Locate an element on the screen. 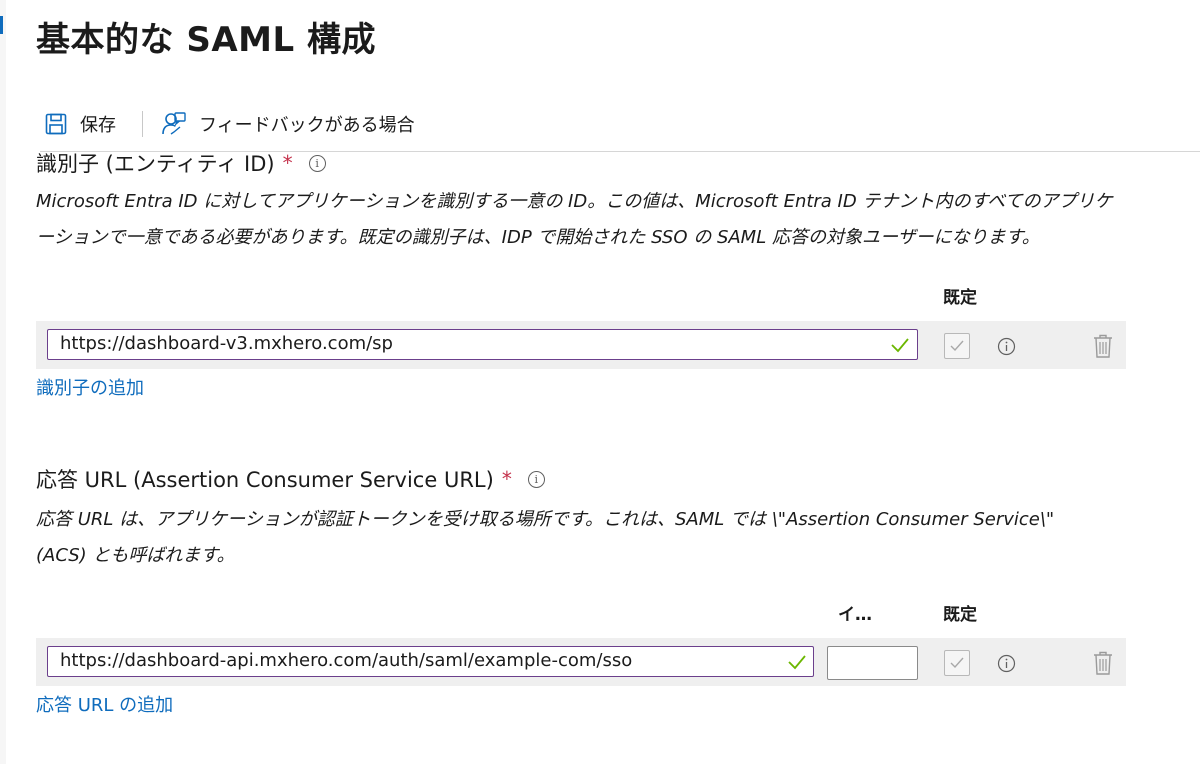 This screenshot has width=1200, height=764. save-button: 保存 is located at coordinates (80, 124).